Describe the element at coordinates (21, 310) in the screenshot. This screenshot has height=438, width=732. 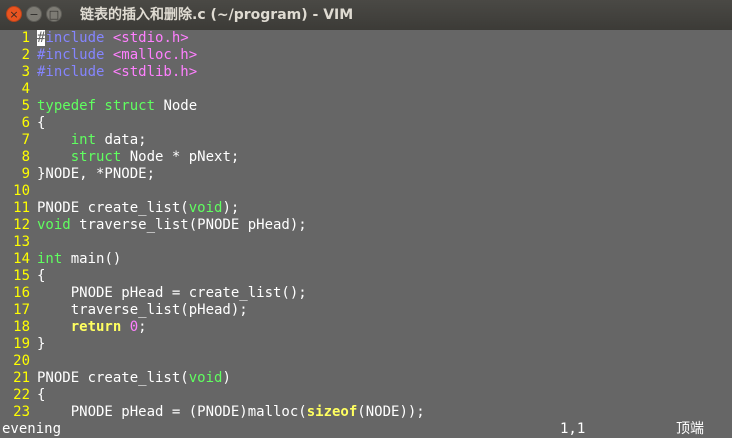
I see `line-number: 17` at that location.